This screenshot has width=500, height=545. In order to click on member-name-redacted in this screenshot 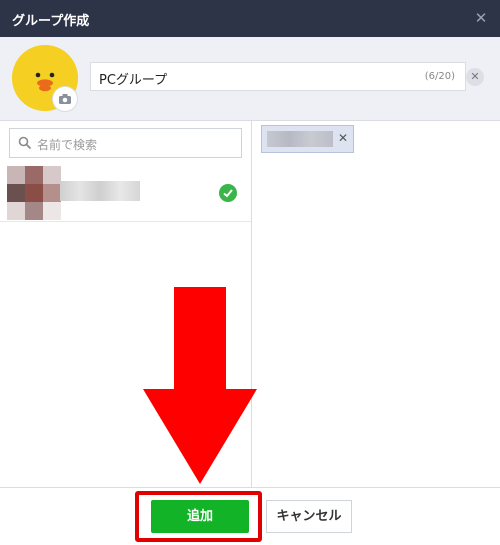, I will do `click(300, 139)`.